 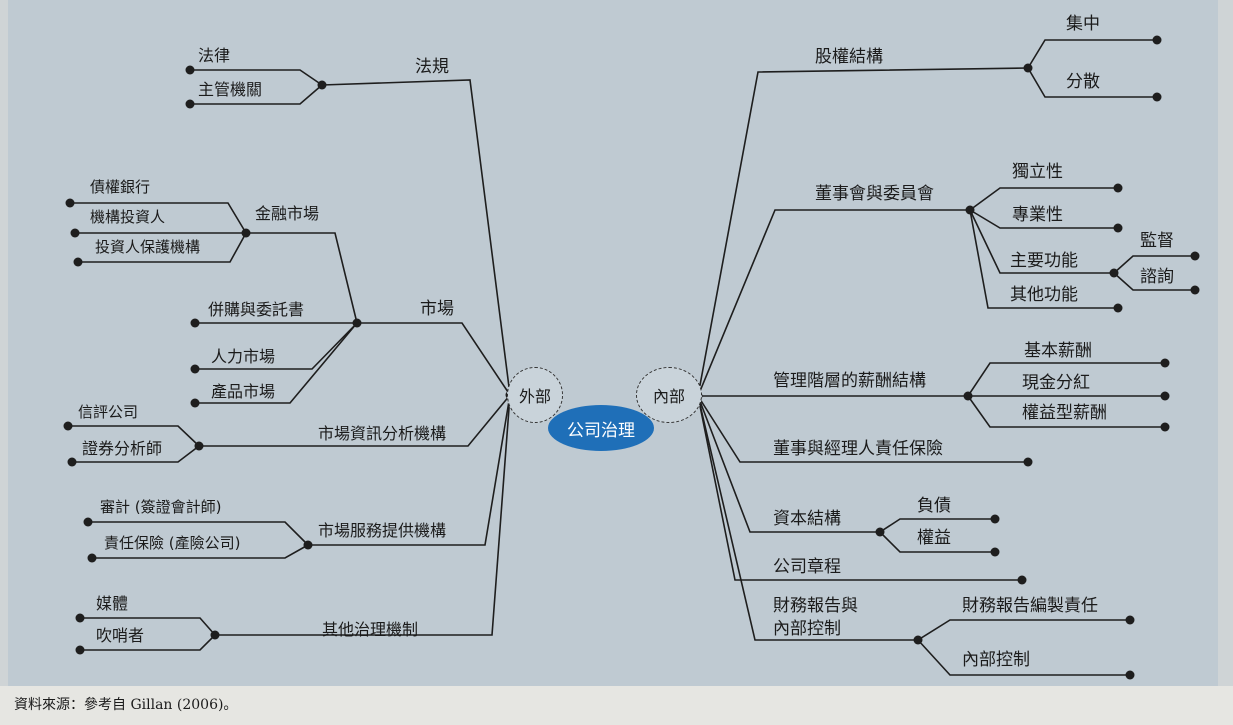 I want to click on label-equity: 權益, so click(x=934, y=538).